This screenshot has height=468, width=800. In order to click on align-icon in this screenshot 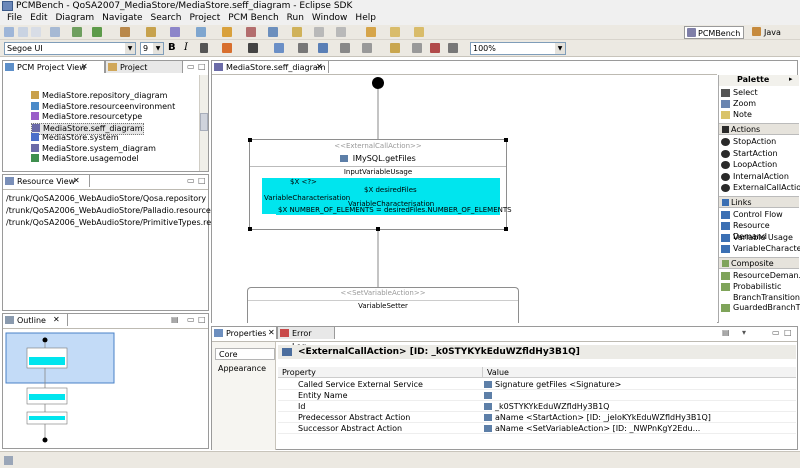, I will do `click(323, 48)`.